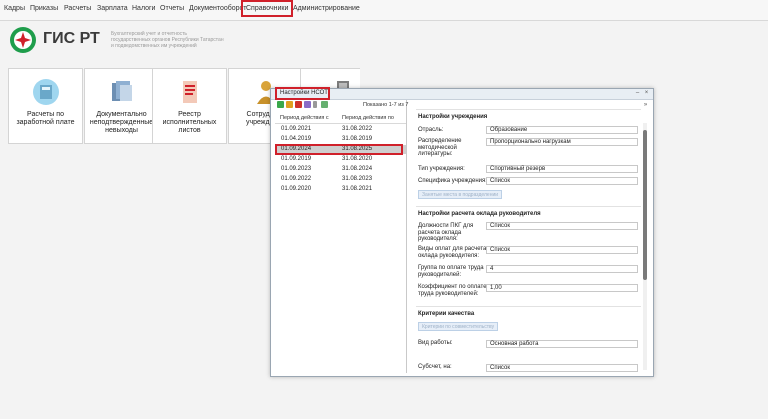  What do you see at coordinates (122, 91) in the screenshot?
I see `documents-stack-icon` at bounding box center [122, 91].